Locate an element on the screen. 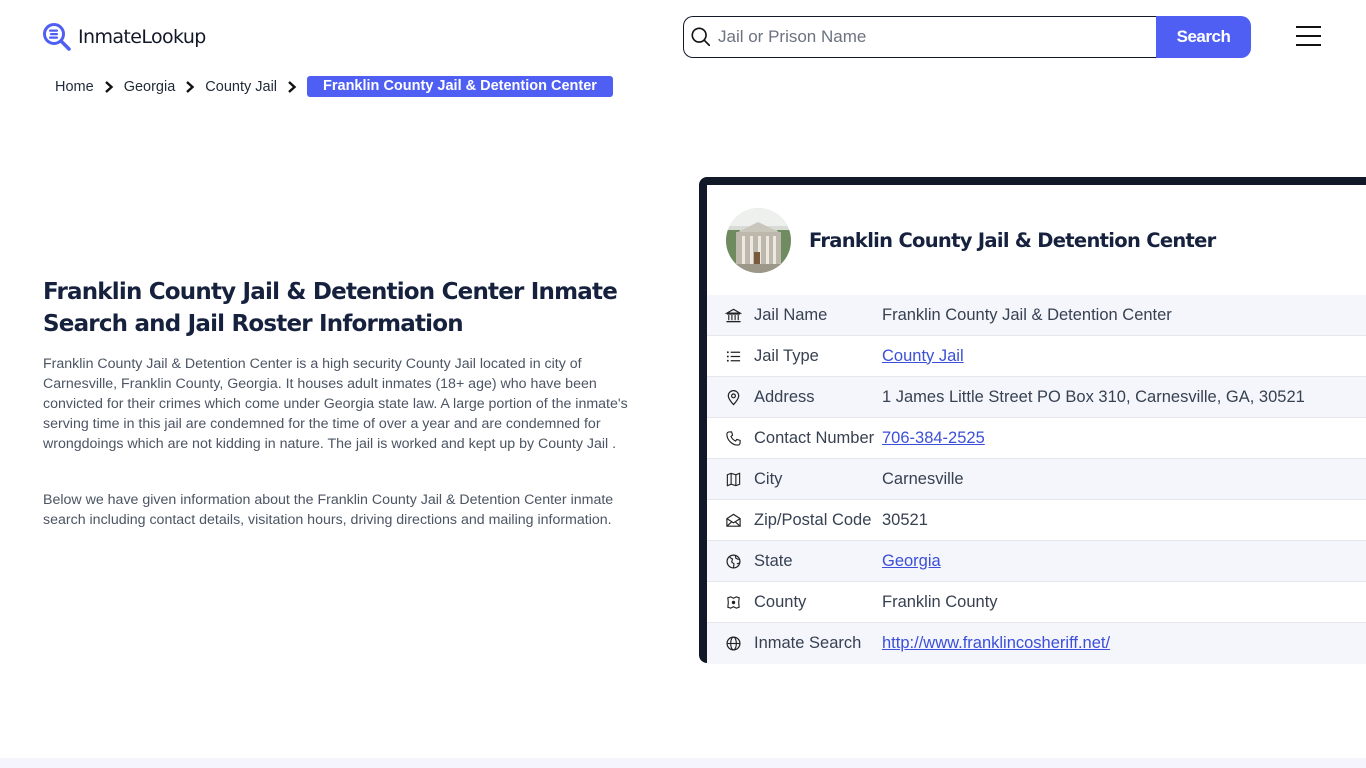 Image resolution: width=1366 pixels, height=768 pixels. detail-label: City is located at coordinates (768, 478).